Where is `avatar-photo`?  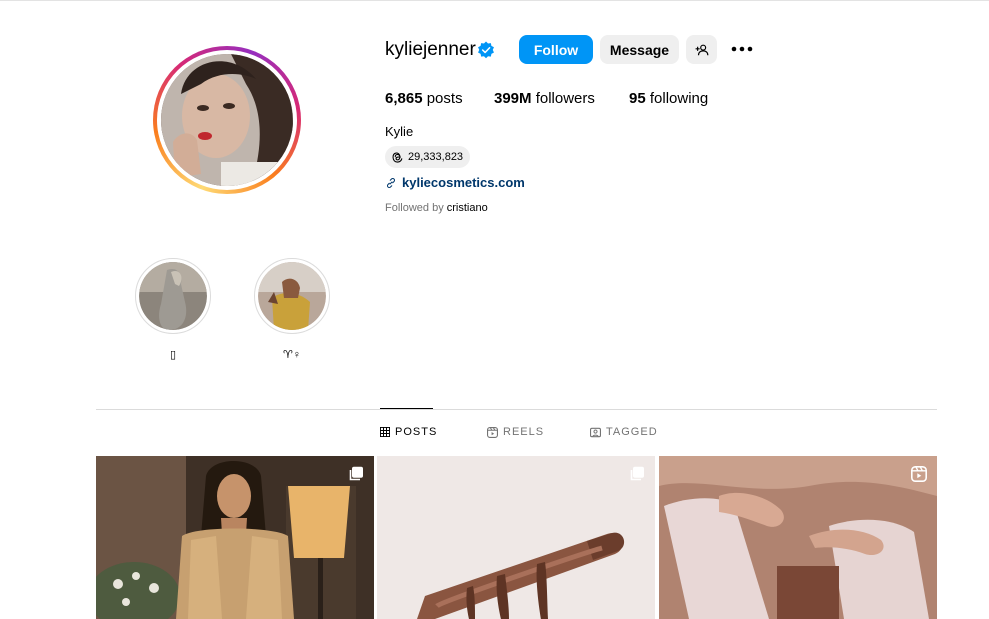
avatar-photo is located at coordinates (227, 120).